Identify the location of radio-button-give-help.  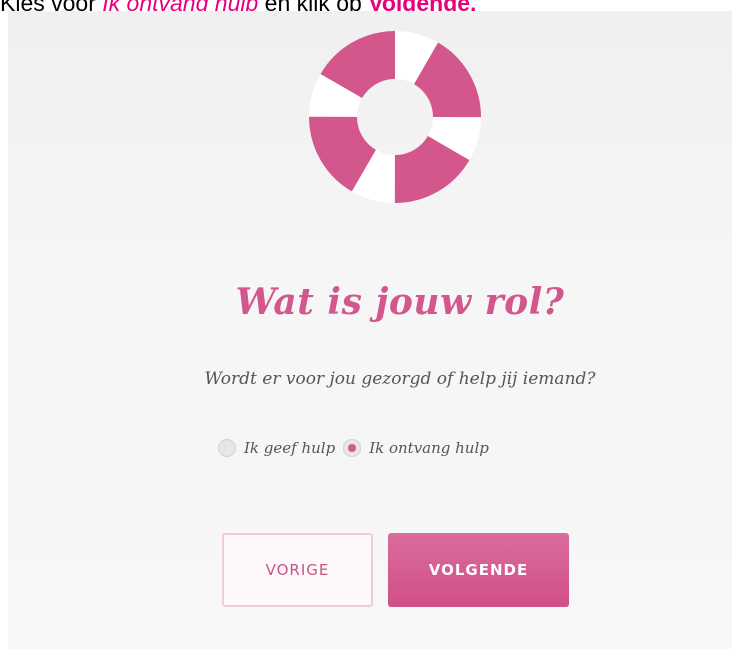
(227, 448).